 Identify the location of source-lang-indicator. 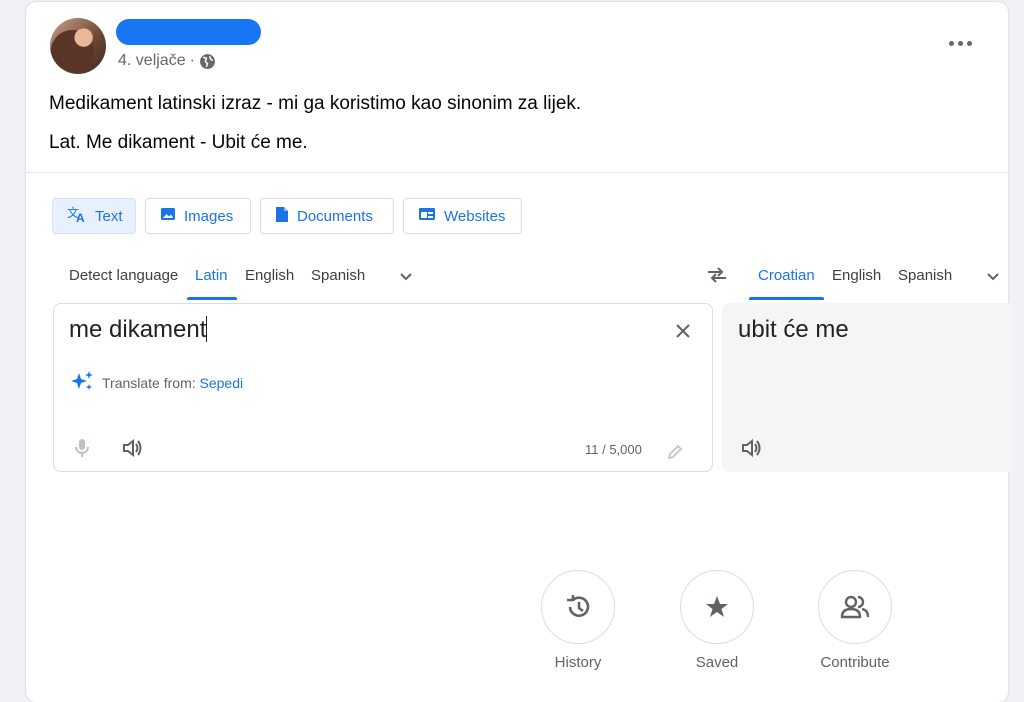
(212, 298).